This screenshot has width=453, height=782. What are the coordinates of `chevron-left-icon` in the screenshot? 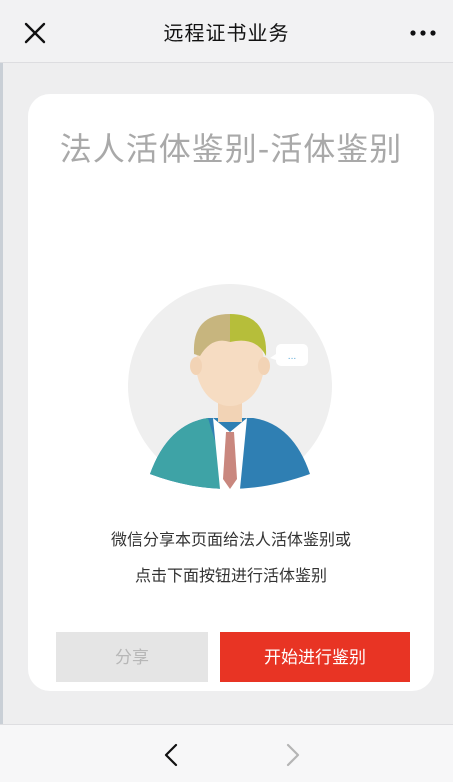 It's located at (172, 755).